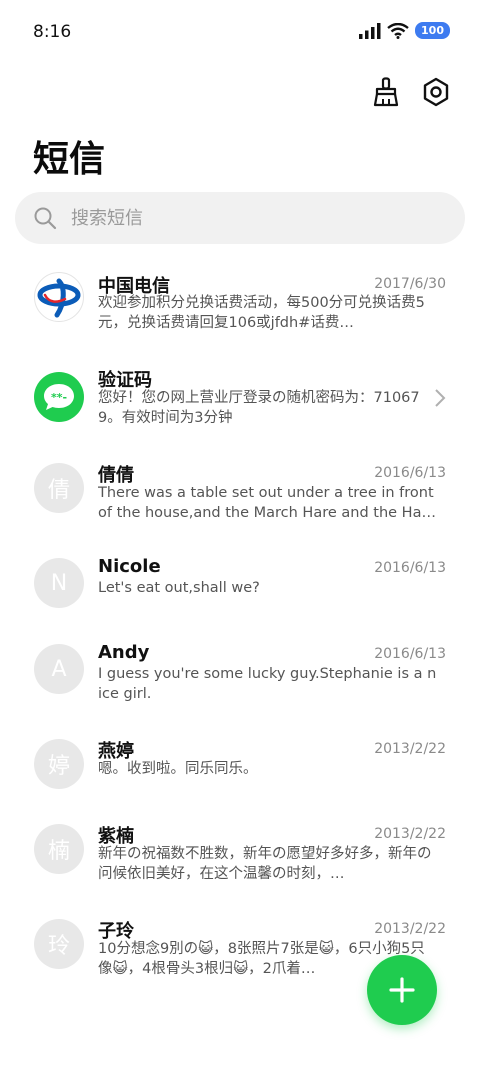 This screenshot has width=480, height=1067. I want to click on message-date: 2017/6/30, so click(410, 284).